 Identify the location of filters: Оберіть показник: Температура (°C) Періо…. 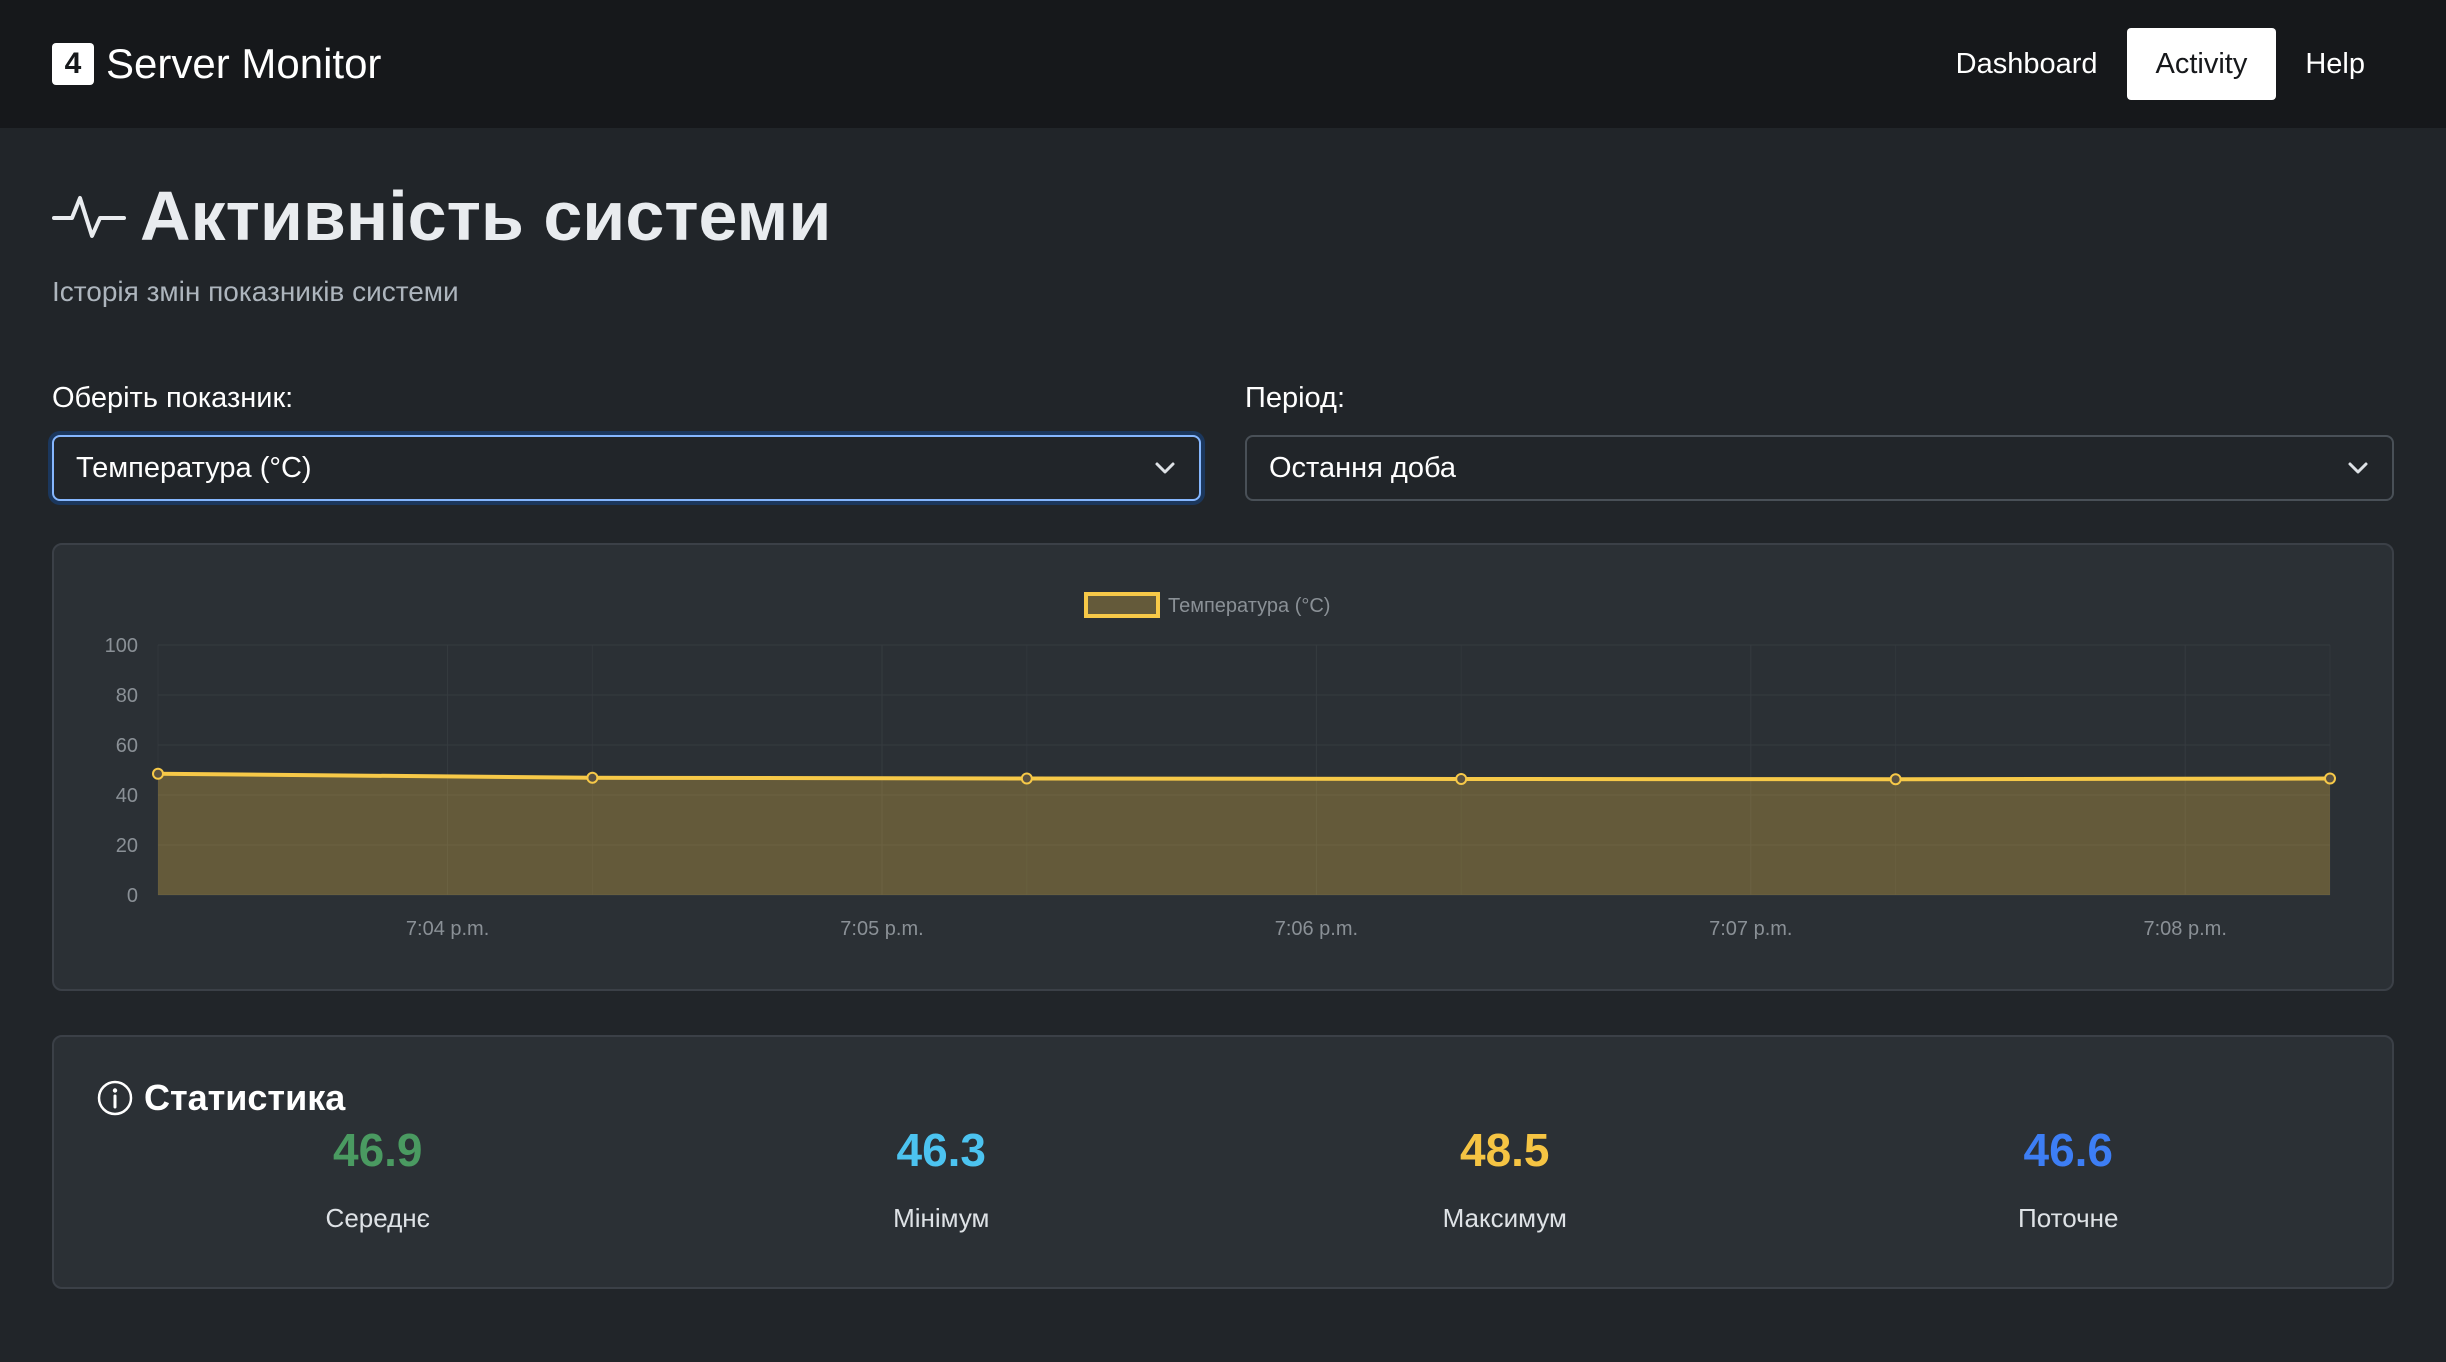
(1223, 441).